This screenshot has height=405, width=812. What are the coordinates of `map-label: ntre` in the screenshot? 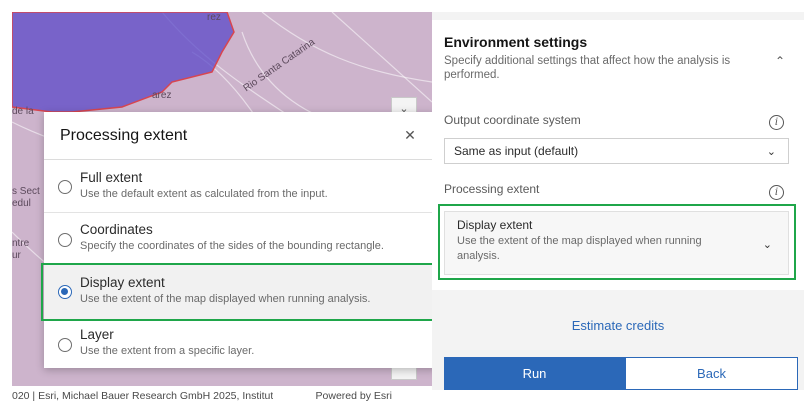 It's located at (21, 243).